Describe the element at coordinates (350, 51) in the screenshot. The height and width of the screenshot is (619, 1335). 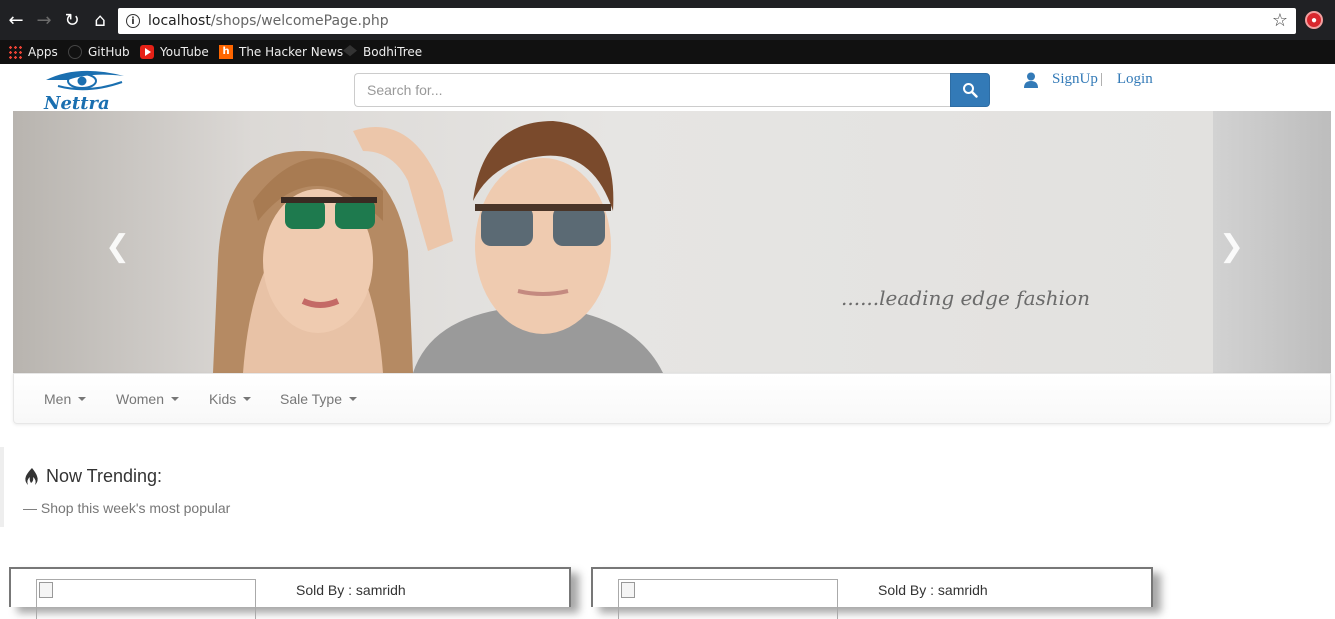
I see `bodhitree-icon` at that location.